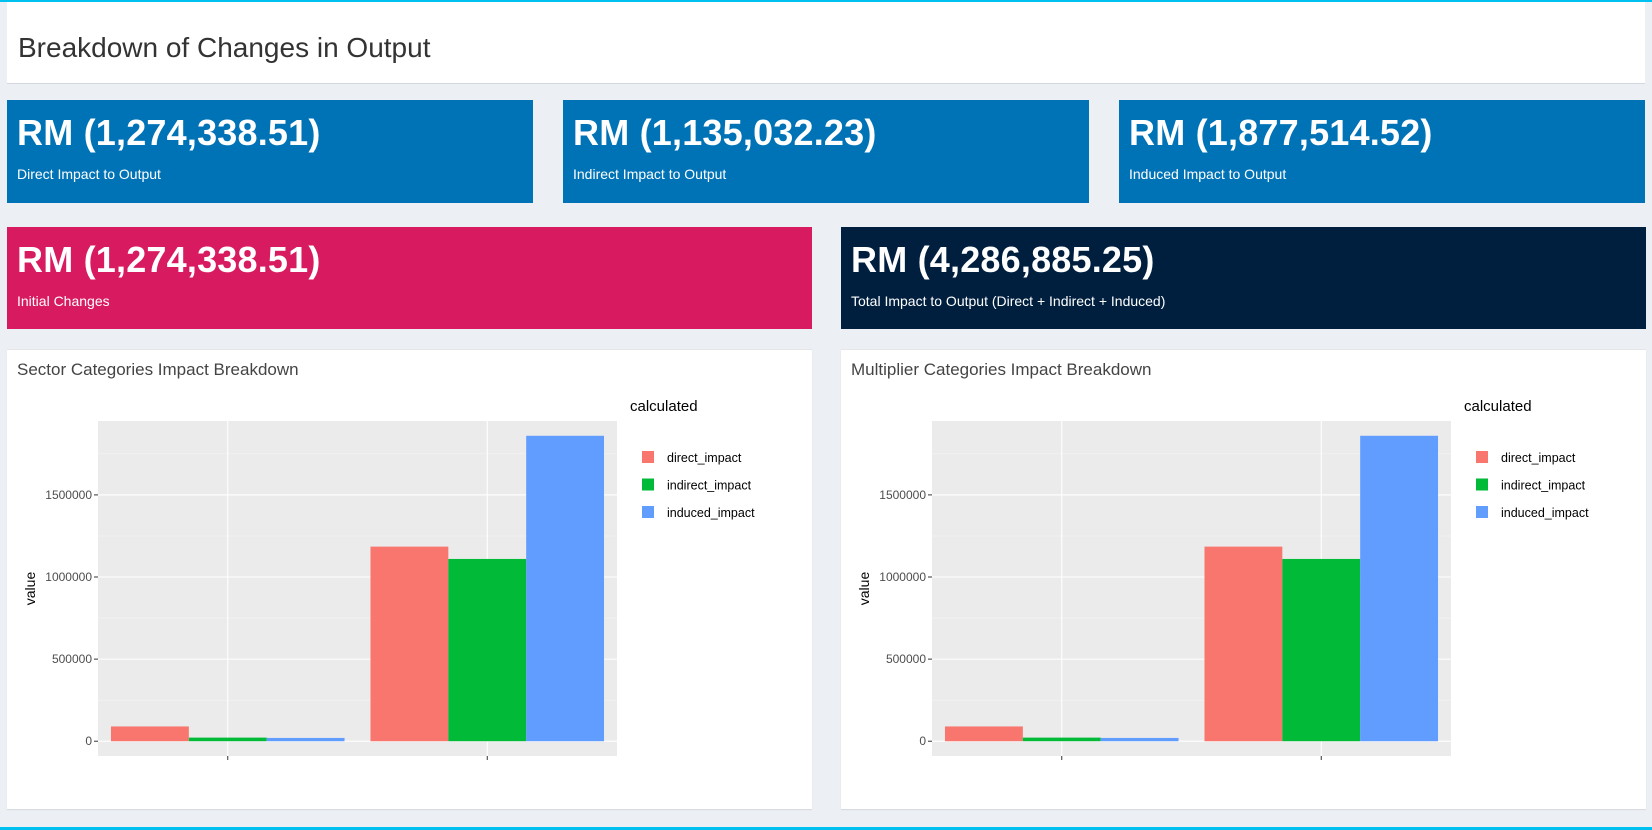  I want to click on induced-impact-value: RM (1,877,514.52), so click(1281, 132).